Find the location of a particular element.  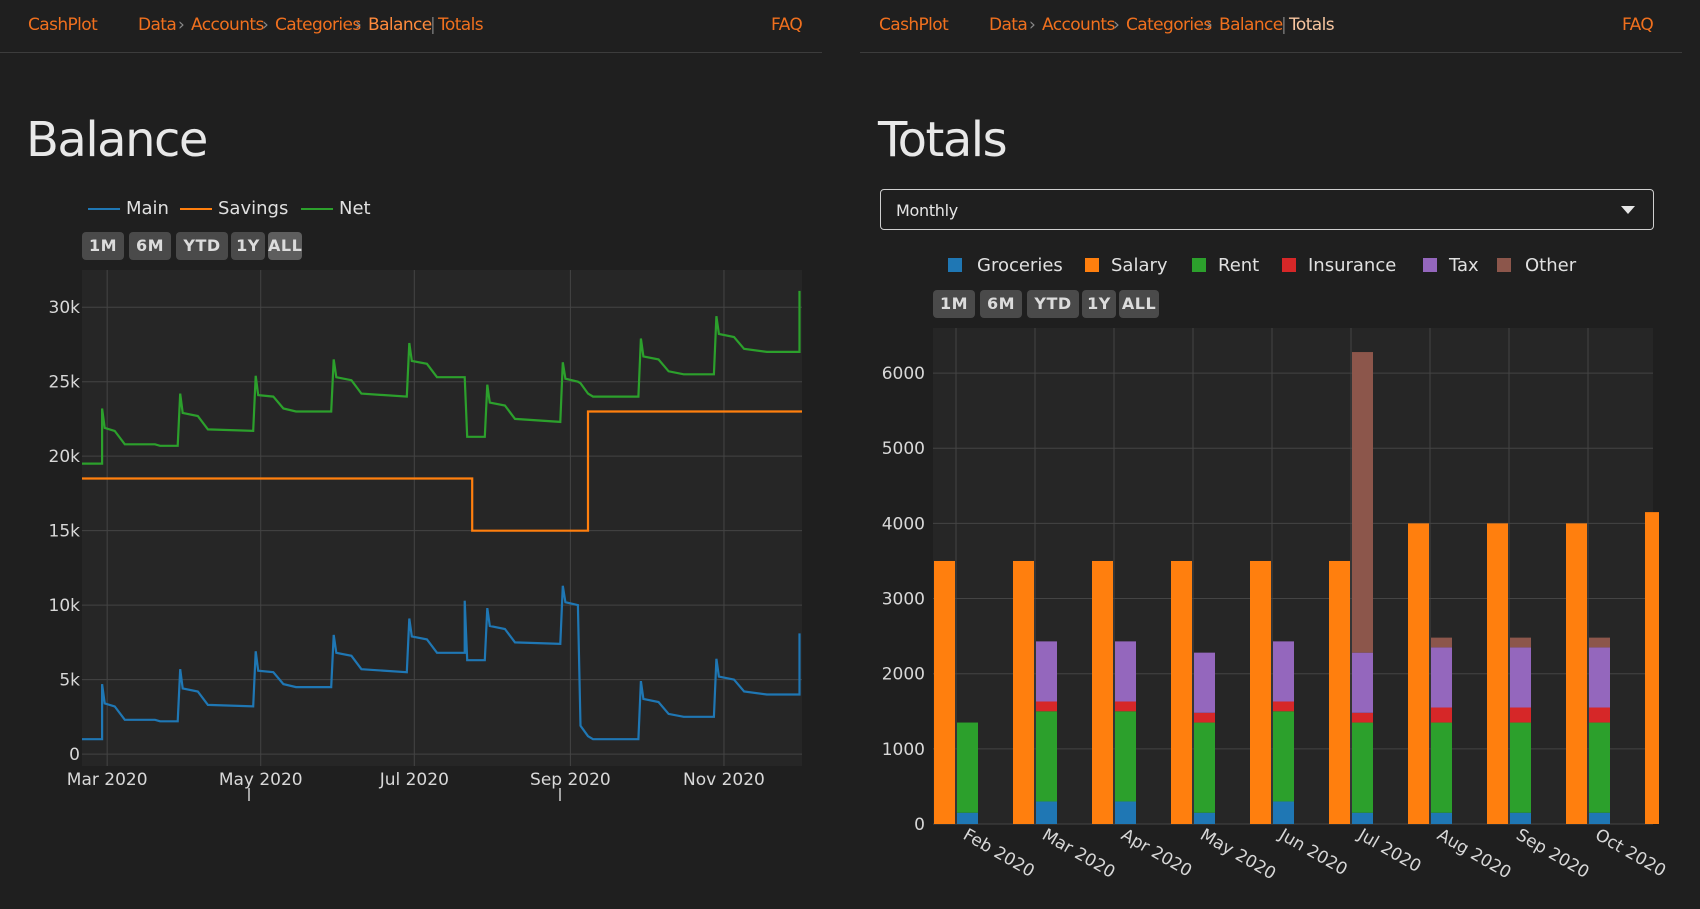

legend-item-salary: Salary is located at coordinates (1135, 265).